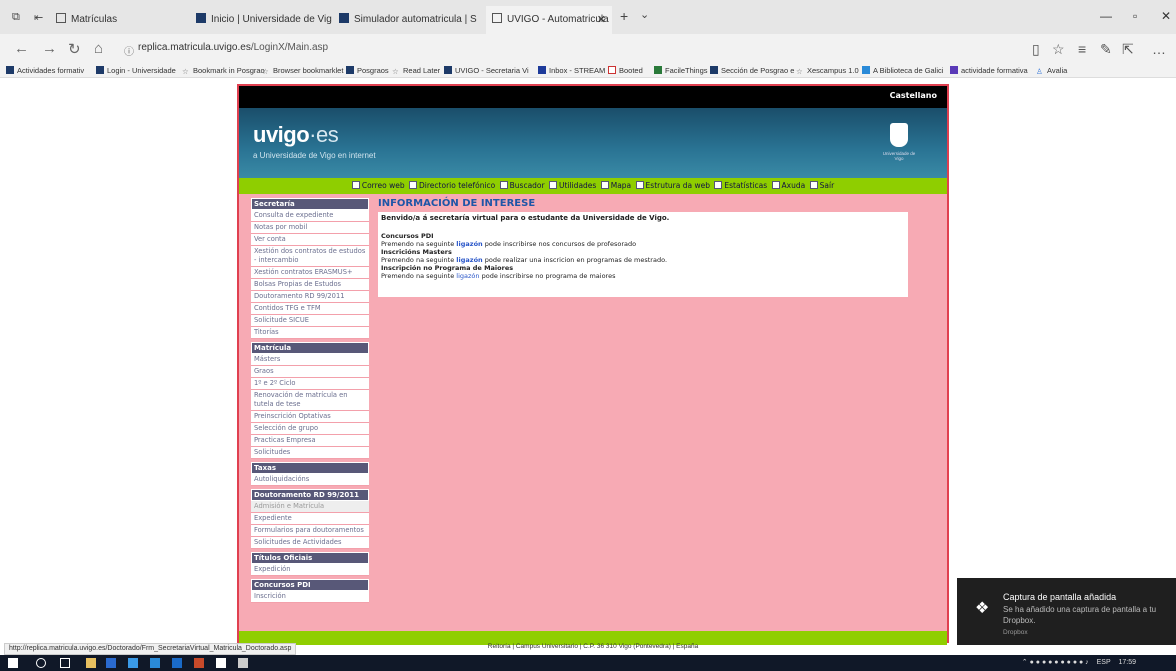  What do you see at coordinates (827, 71) in the screenshot?
I see `favorite-item: ☆ Xescampus 1.0` at bounding box center [827, 71].